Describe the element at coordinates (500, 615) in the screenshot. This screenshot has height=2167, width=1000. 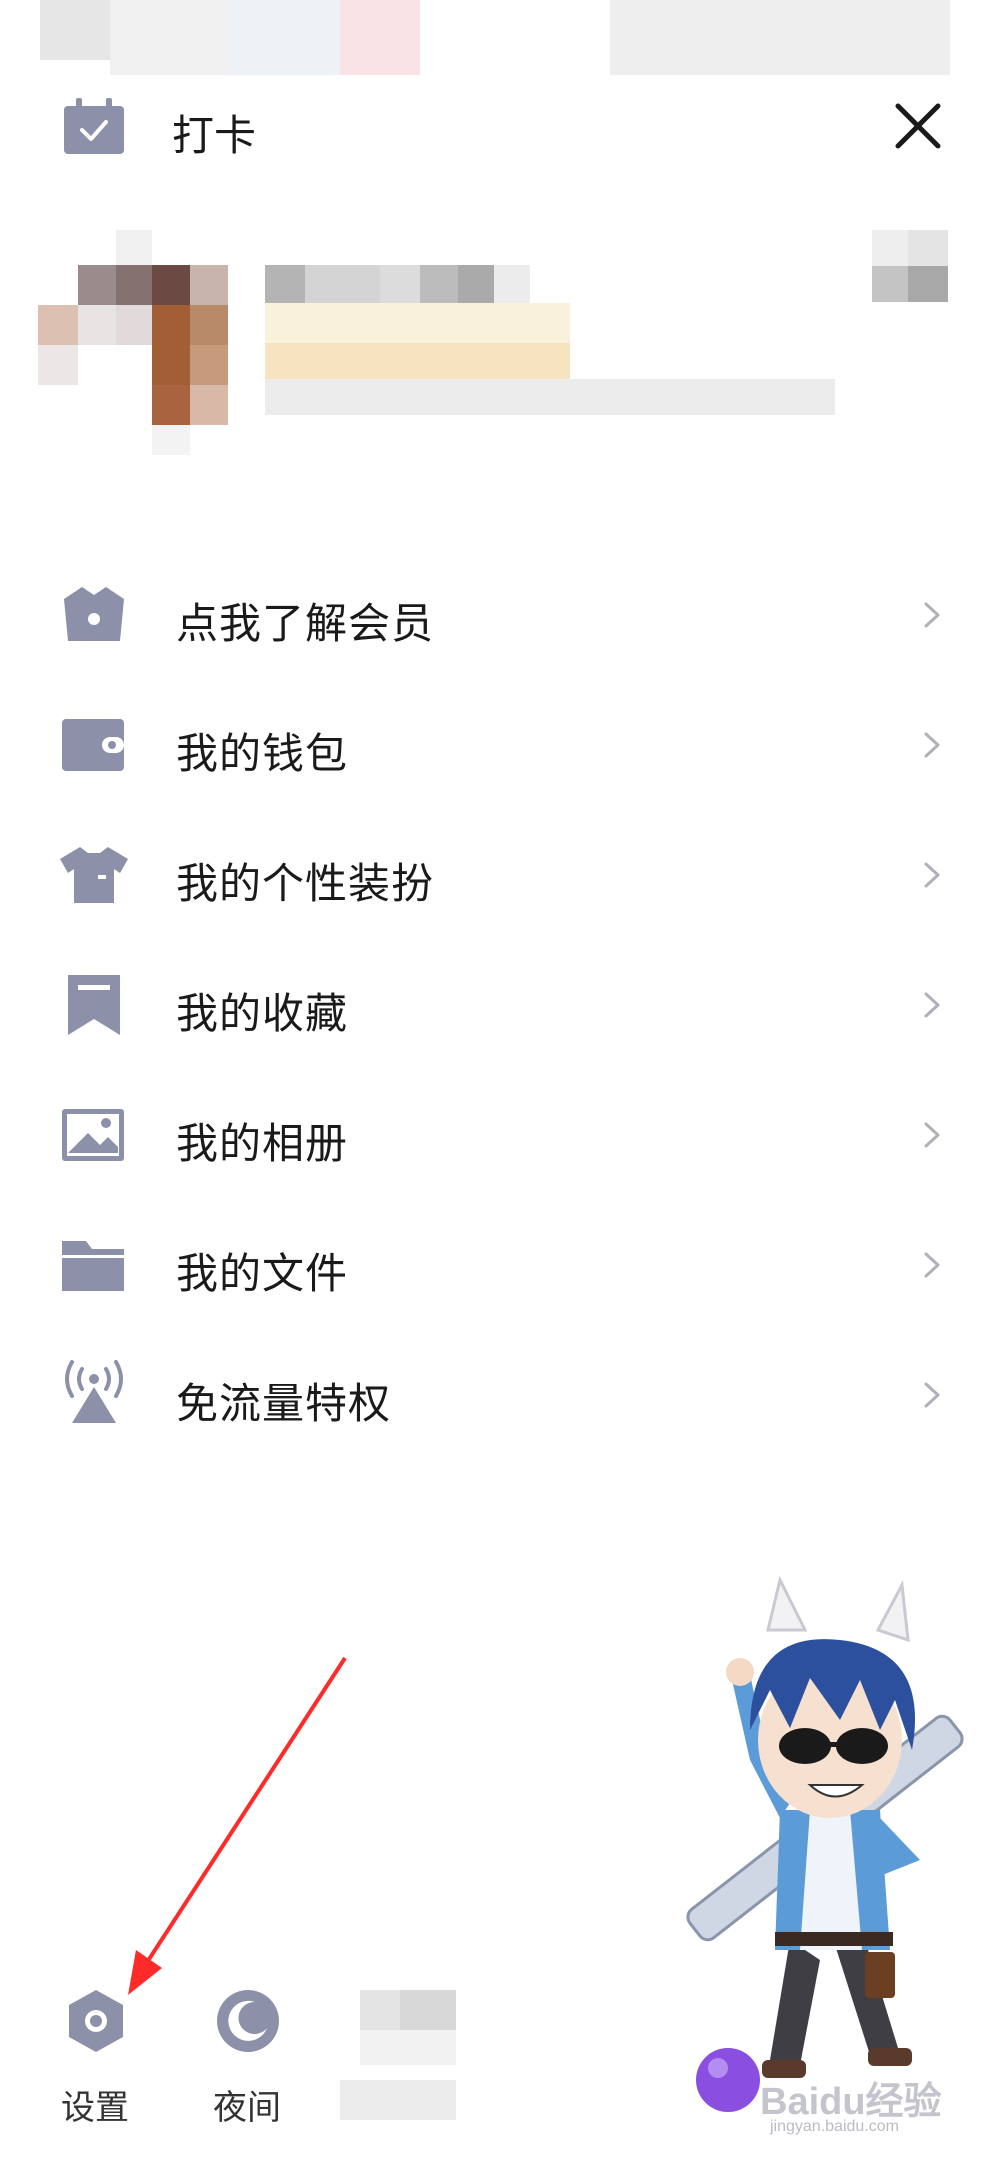
I see `menu-item-membership: 点我了解会员` at that location.